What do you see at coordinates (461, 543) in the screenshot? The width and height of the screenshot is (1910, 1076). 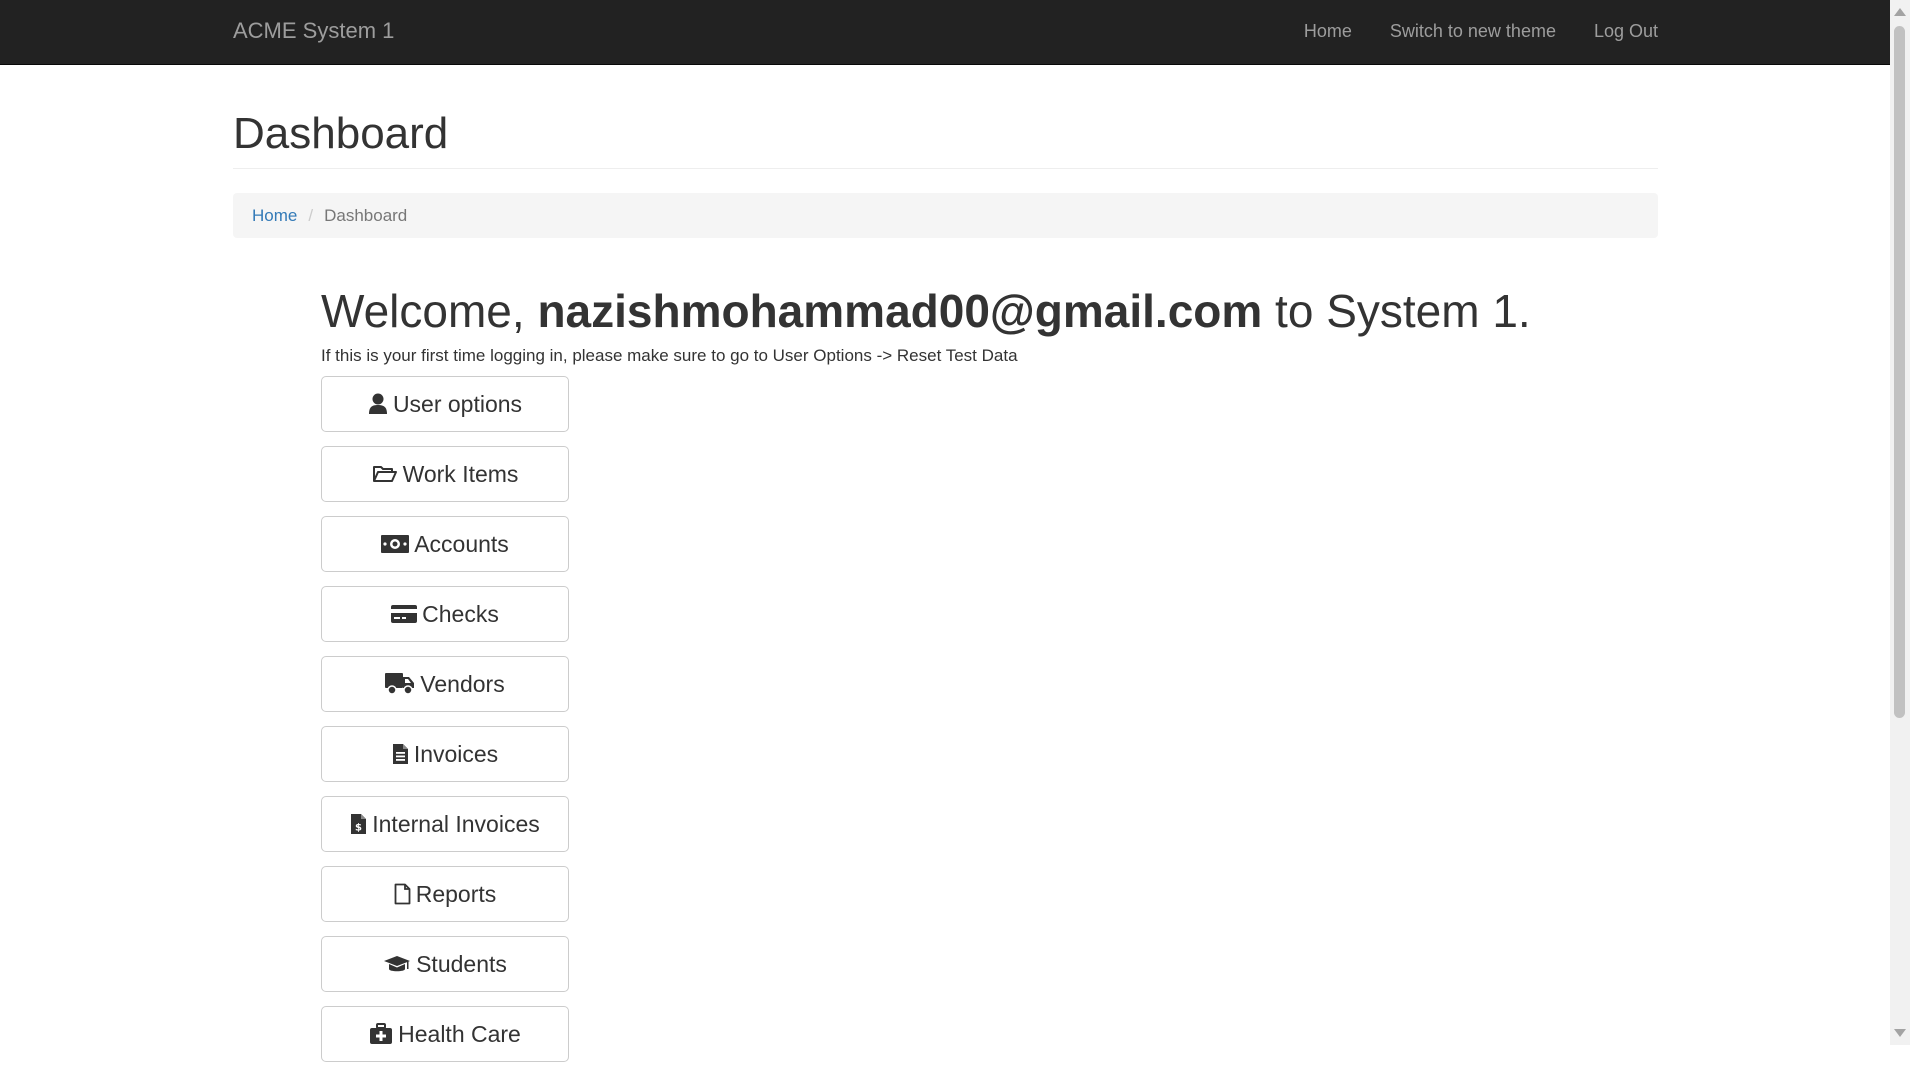 I see `accounts-label: Accounts` at bounding box center [461, 543].